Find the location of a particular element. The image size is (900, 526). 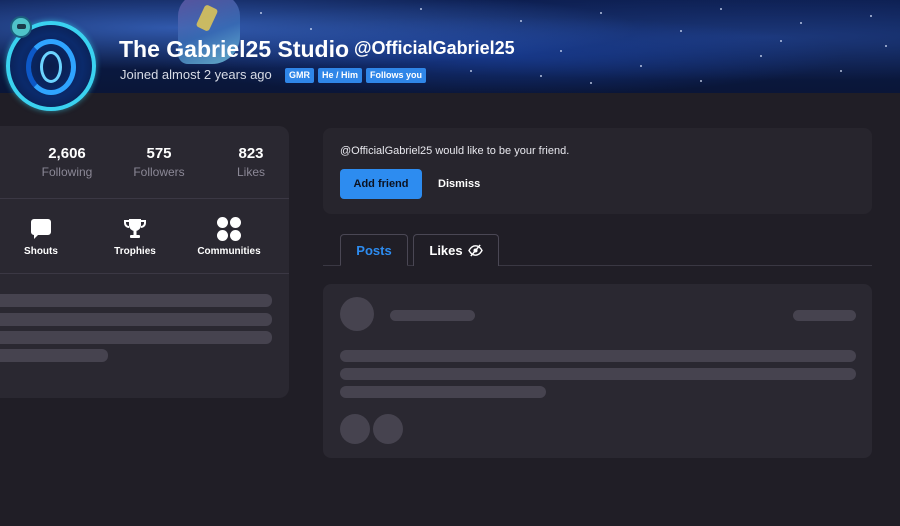

speech-bubble-icon is located at coordinates (41, 229).